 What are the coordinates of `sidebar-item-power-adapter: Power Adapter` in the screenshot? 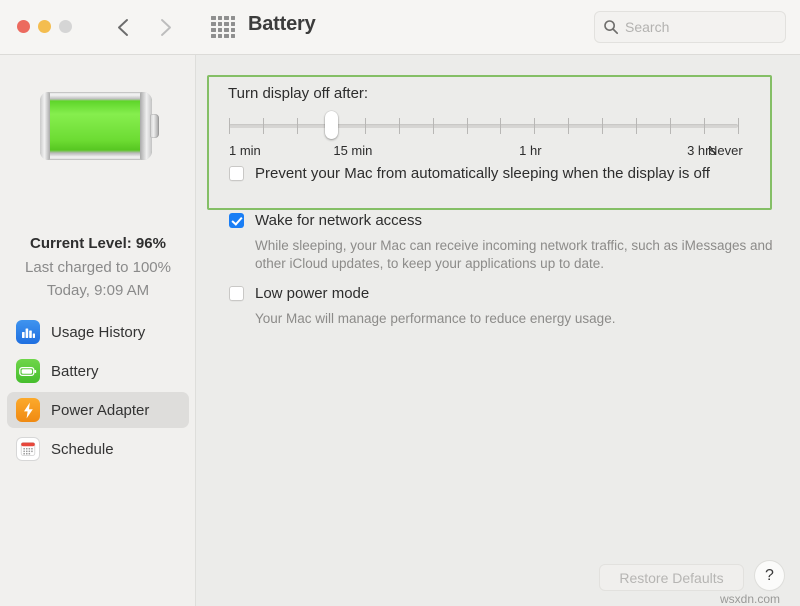 It's located at (98, 410).